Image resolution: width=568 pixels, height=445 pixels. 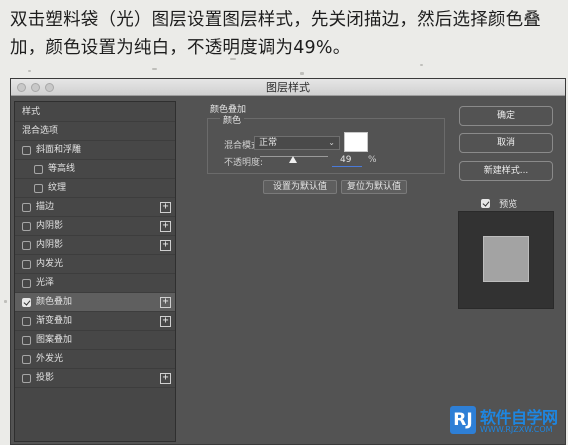 I want to click on style-list-label: 外发光, so click(x=50, y=359).